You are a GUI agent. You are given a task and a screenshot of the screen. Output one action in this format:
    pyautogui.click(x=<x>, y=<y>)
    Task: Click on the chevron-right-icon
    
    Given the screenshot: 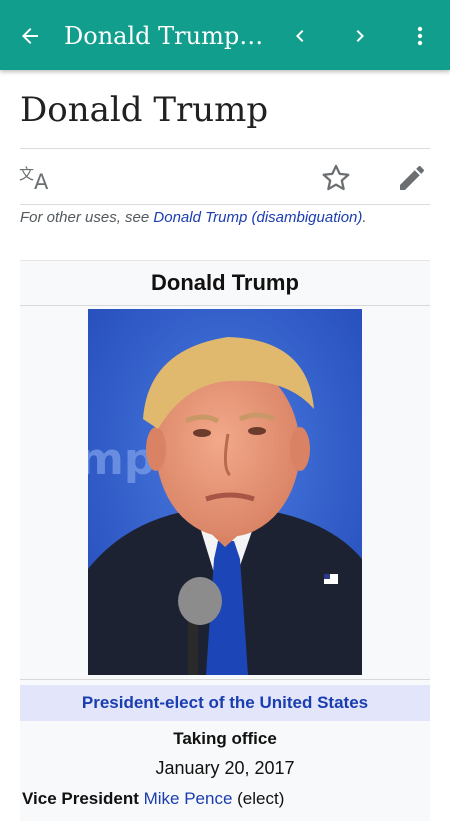 What is the action you would take?
    pyautogui.click(x=360, y=36)
    